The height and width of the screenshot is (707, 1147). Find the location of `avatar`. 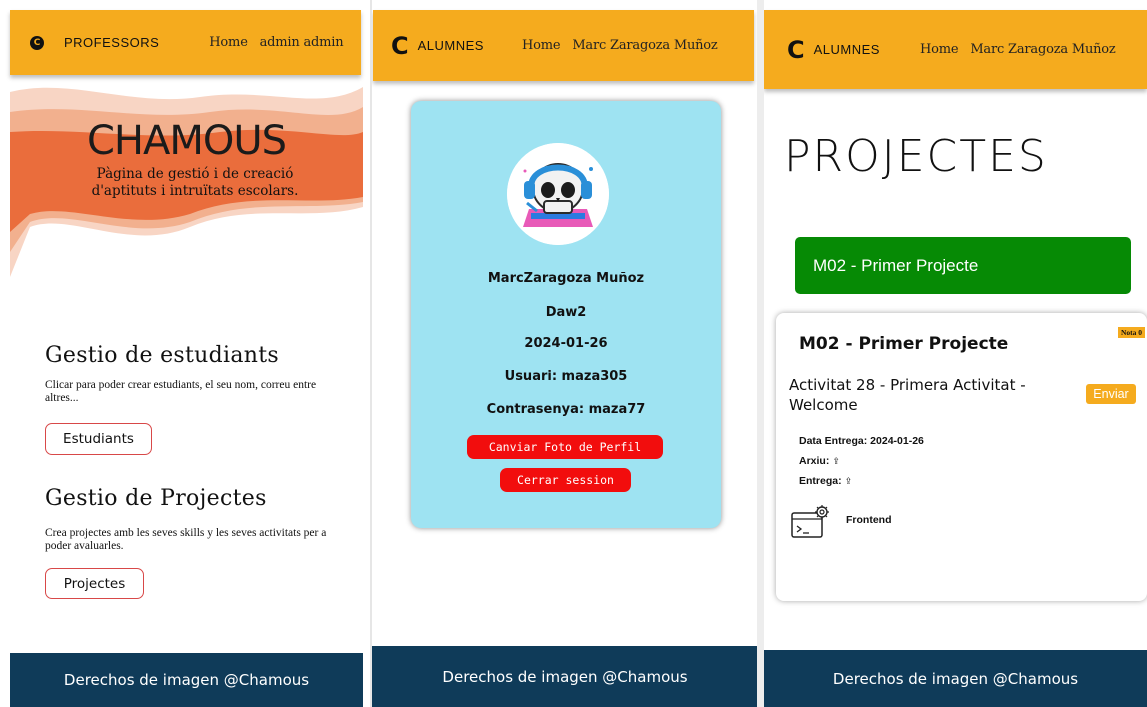

avatar is located at coordinates (558, 194).